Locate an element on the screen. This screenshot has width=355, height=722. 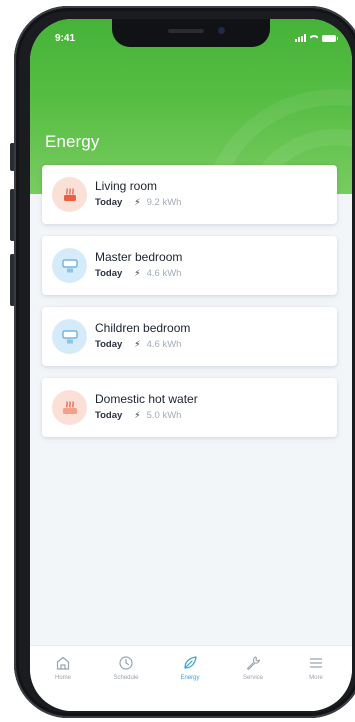
status-icons is located at coordinates (316, 38).